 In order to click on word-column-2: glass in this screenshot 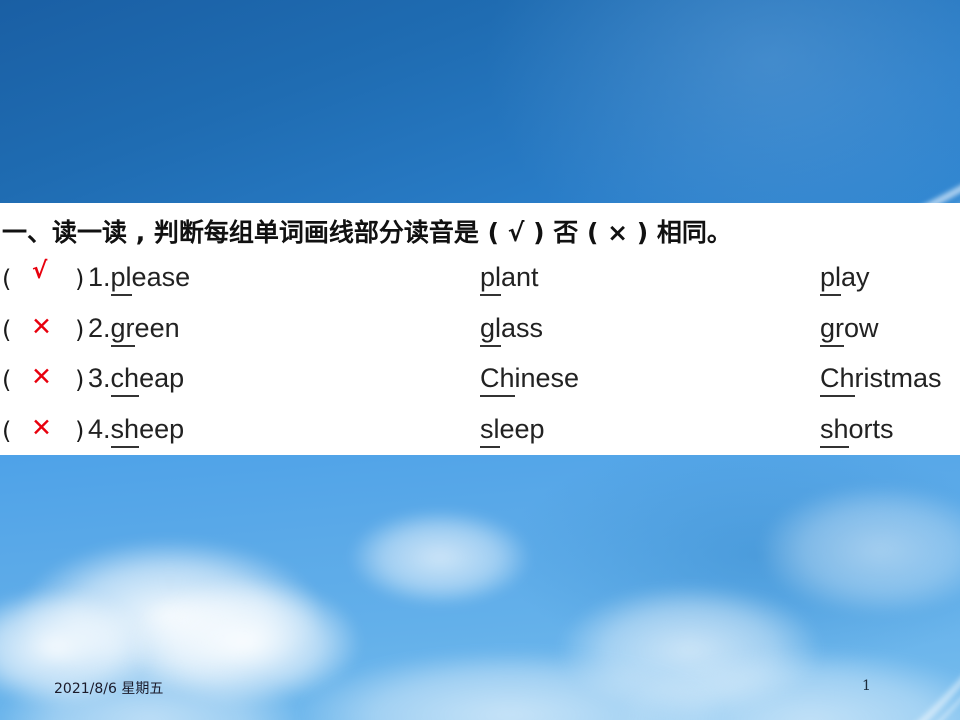, I will do `click(512, 329)`.